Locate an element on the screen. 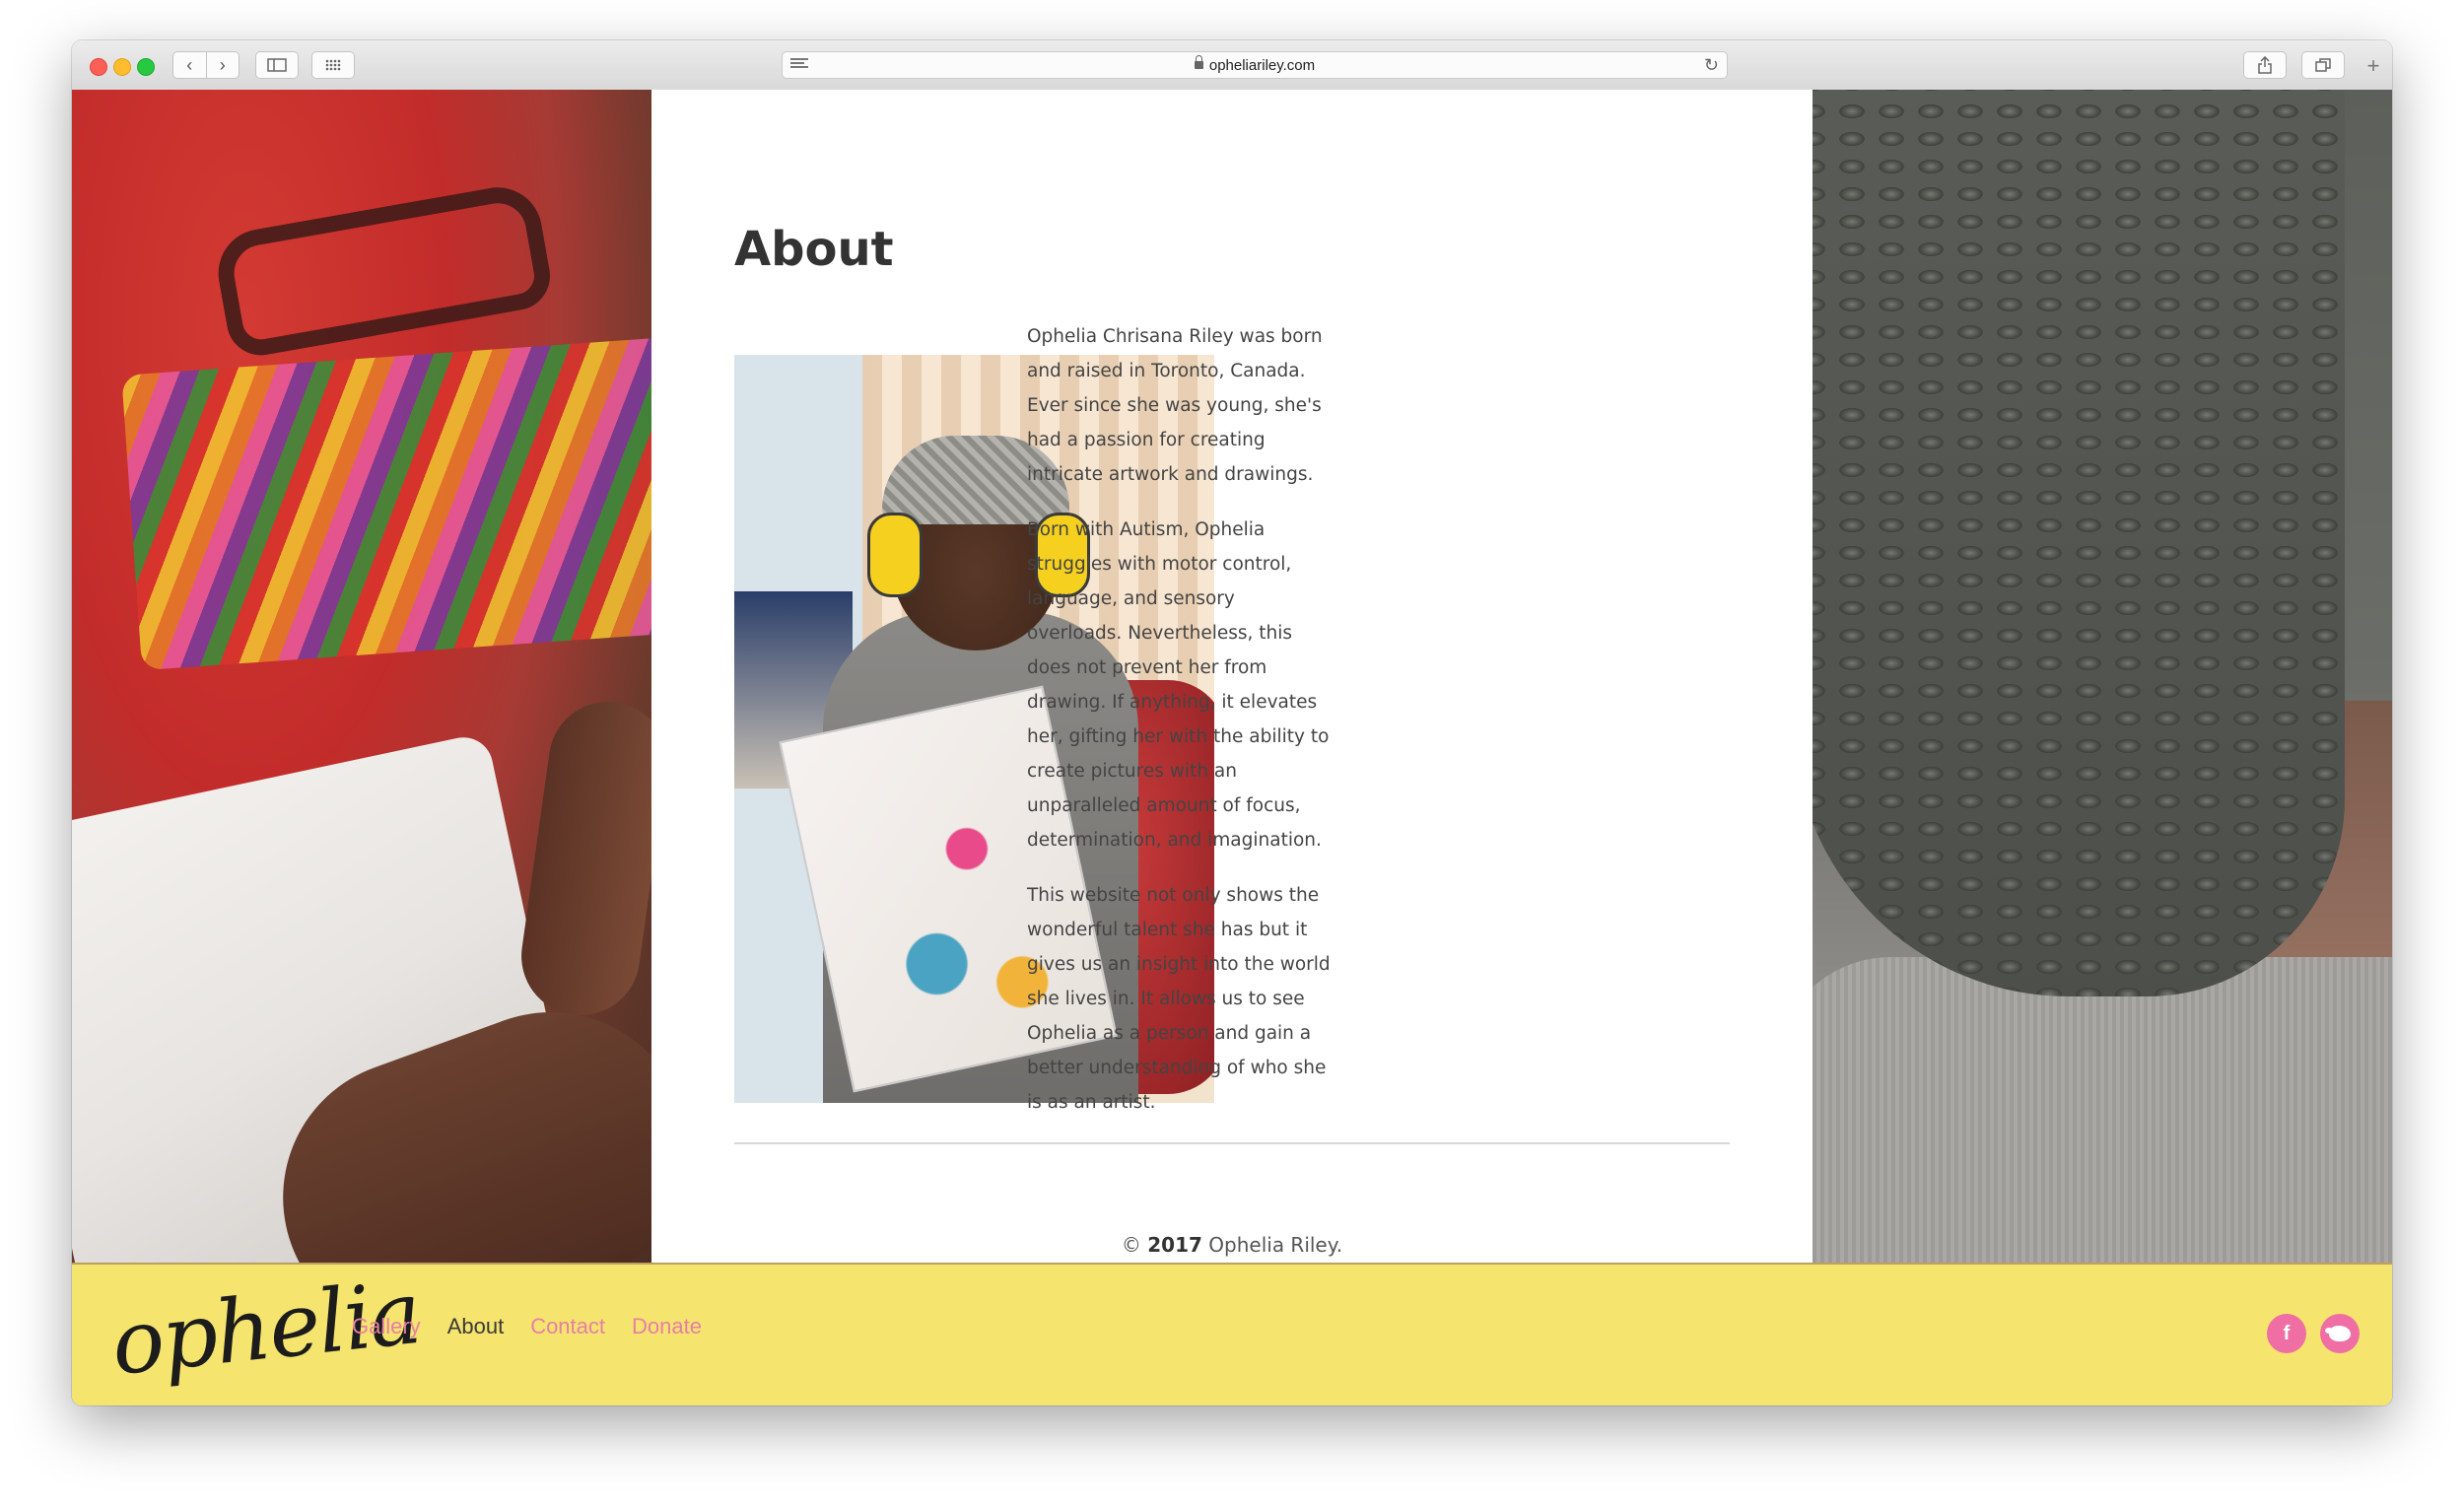 The height and width of the screenshot is (1508, 2464). site-nav: Gallery About Contact Donate is located at coordinates (527, 1326).